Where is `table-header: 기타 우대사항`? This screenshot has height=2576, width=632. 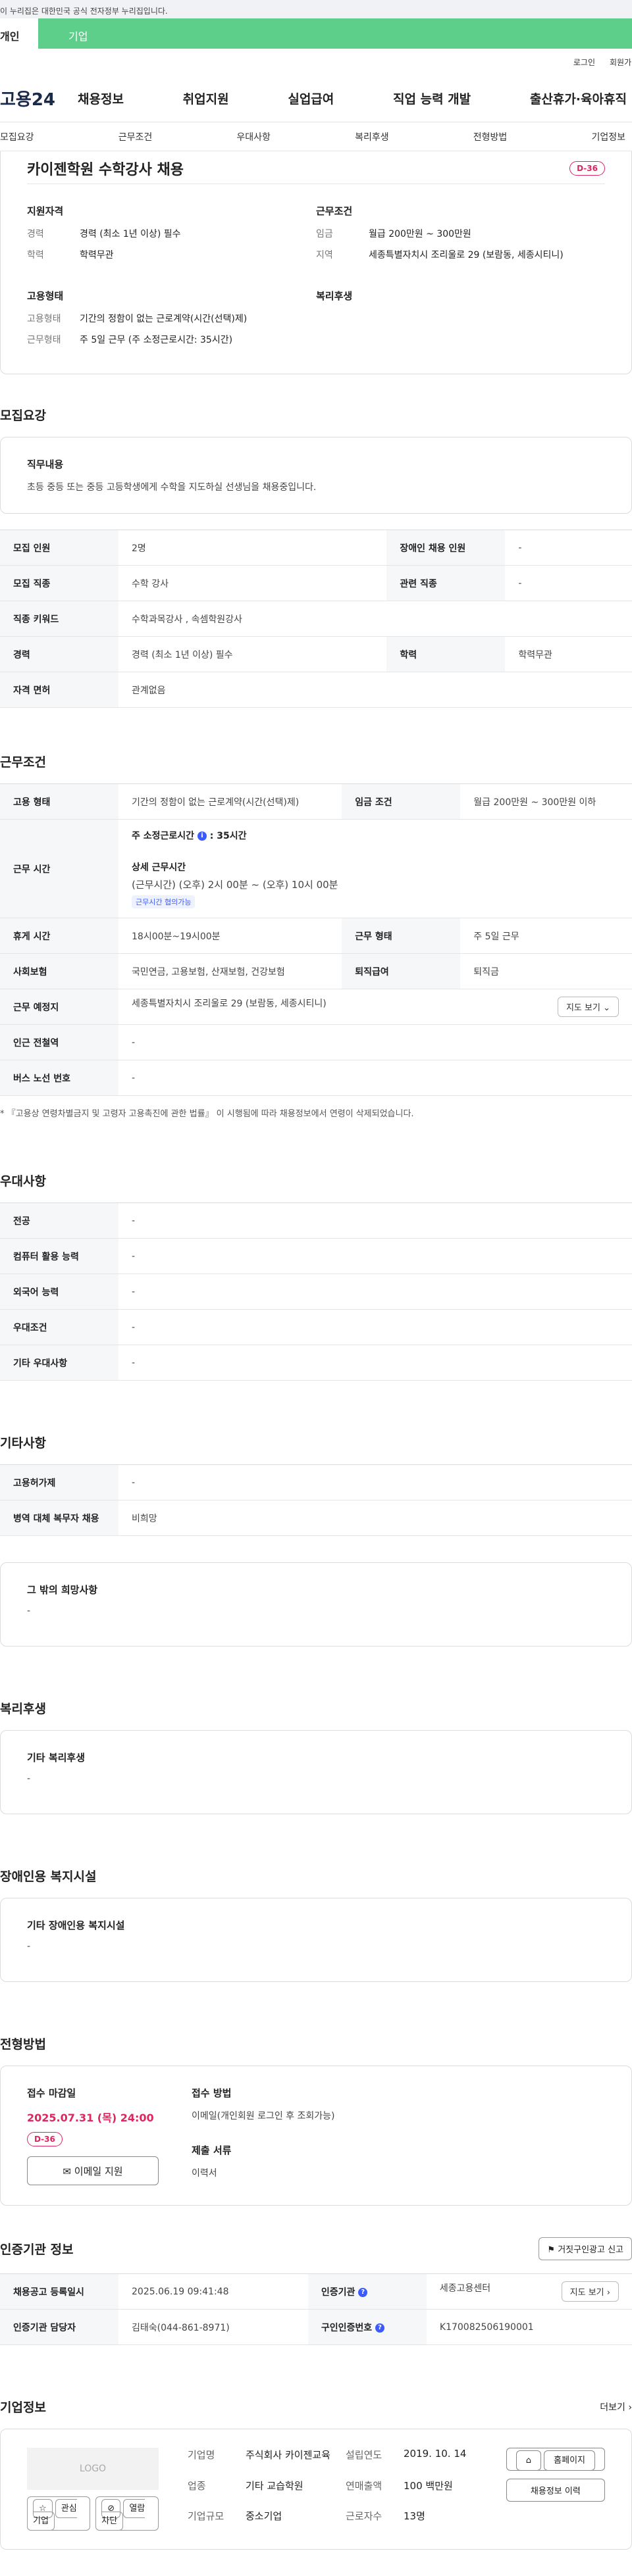
table-header: 기타 우대사항 is located at coordinates (59, 1363).